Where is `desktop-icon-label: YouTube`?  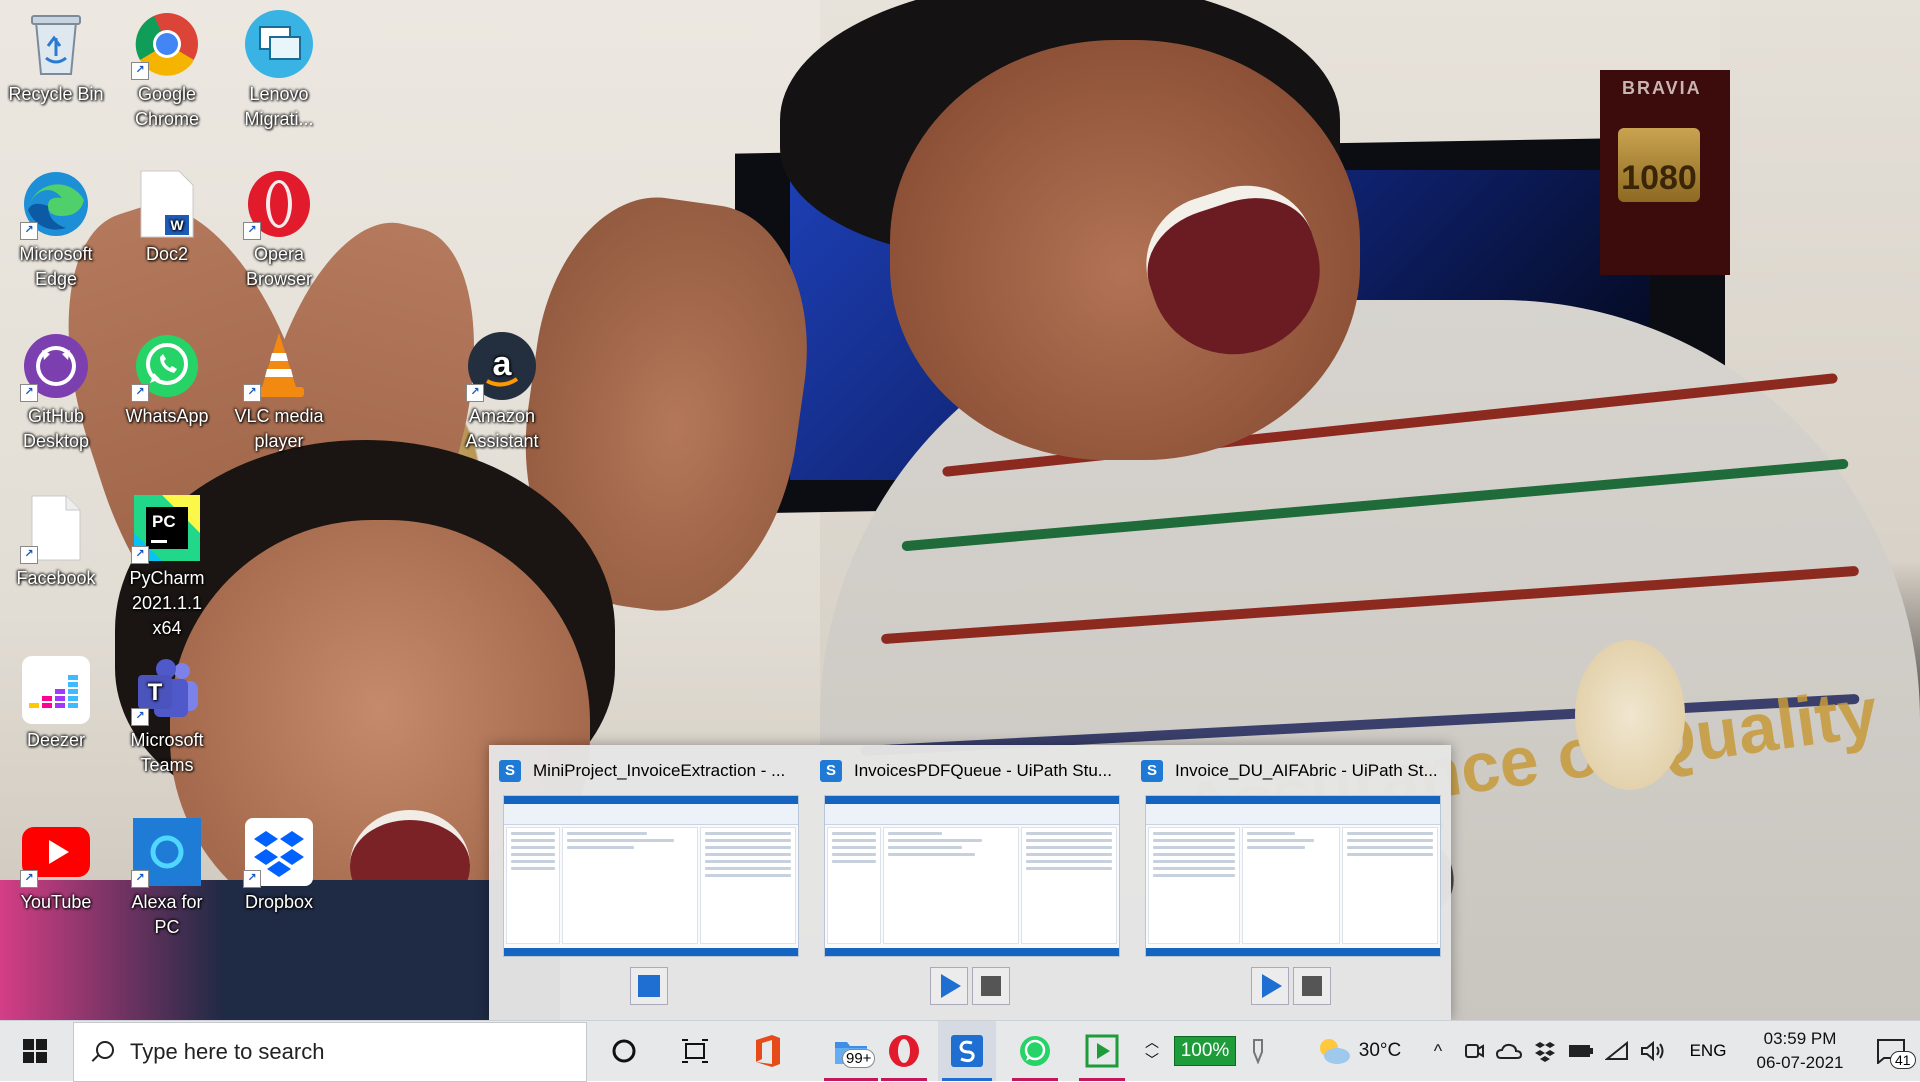
desktop-icon-label: YouTube is located at coordinates (56, 902).